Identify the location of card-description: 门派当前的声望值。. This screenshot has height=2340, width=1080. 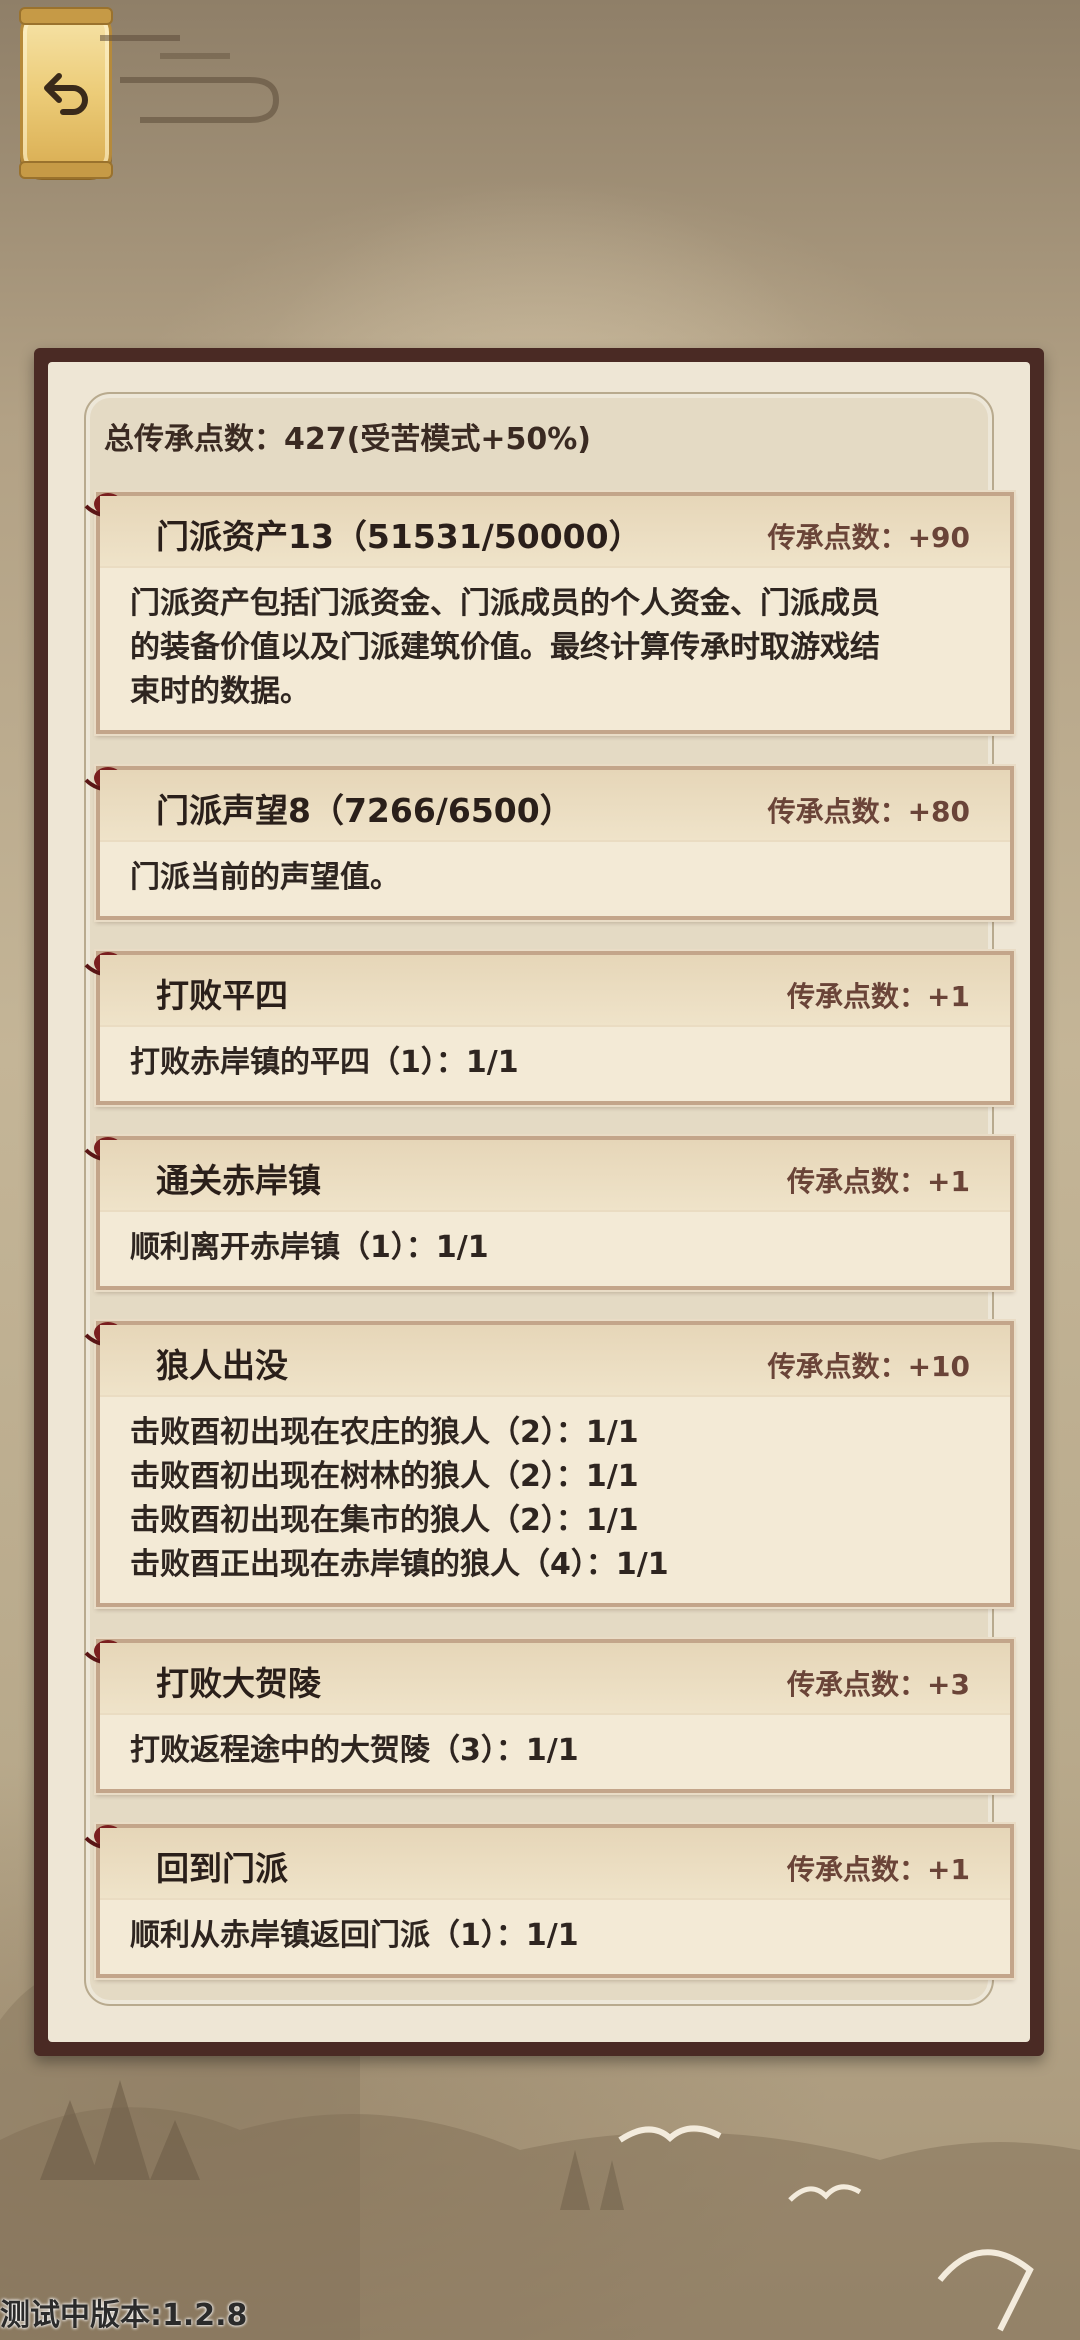
(555, 879).